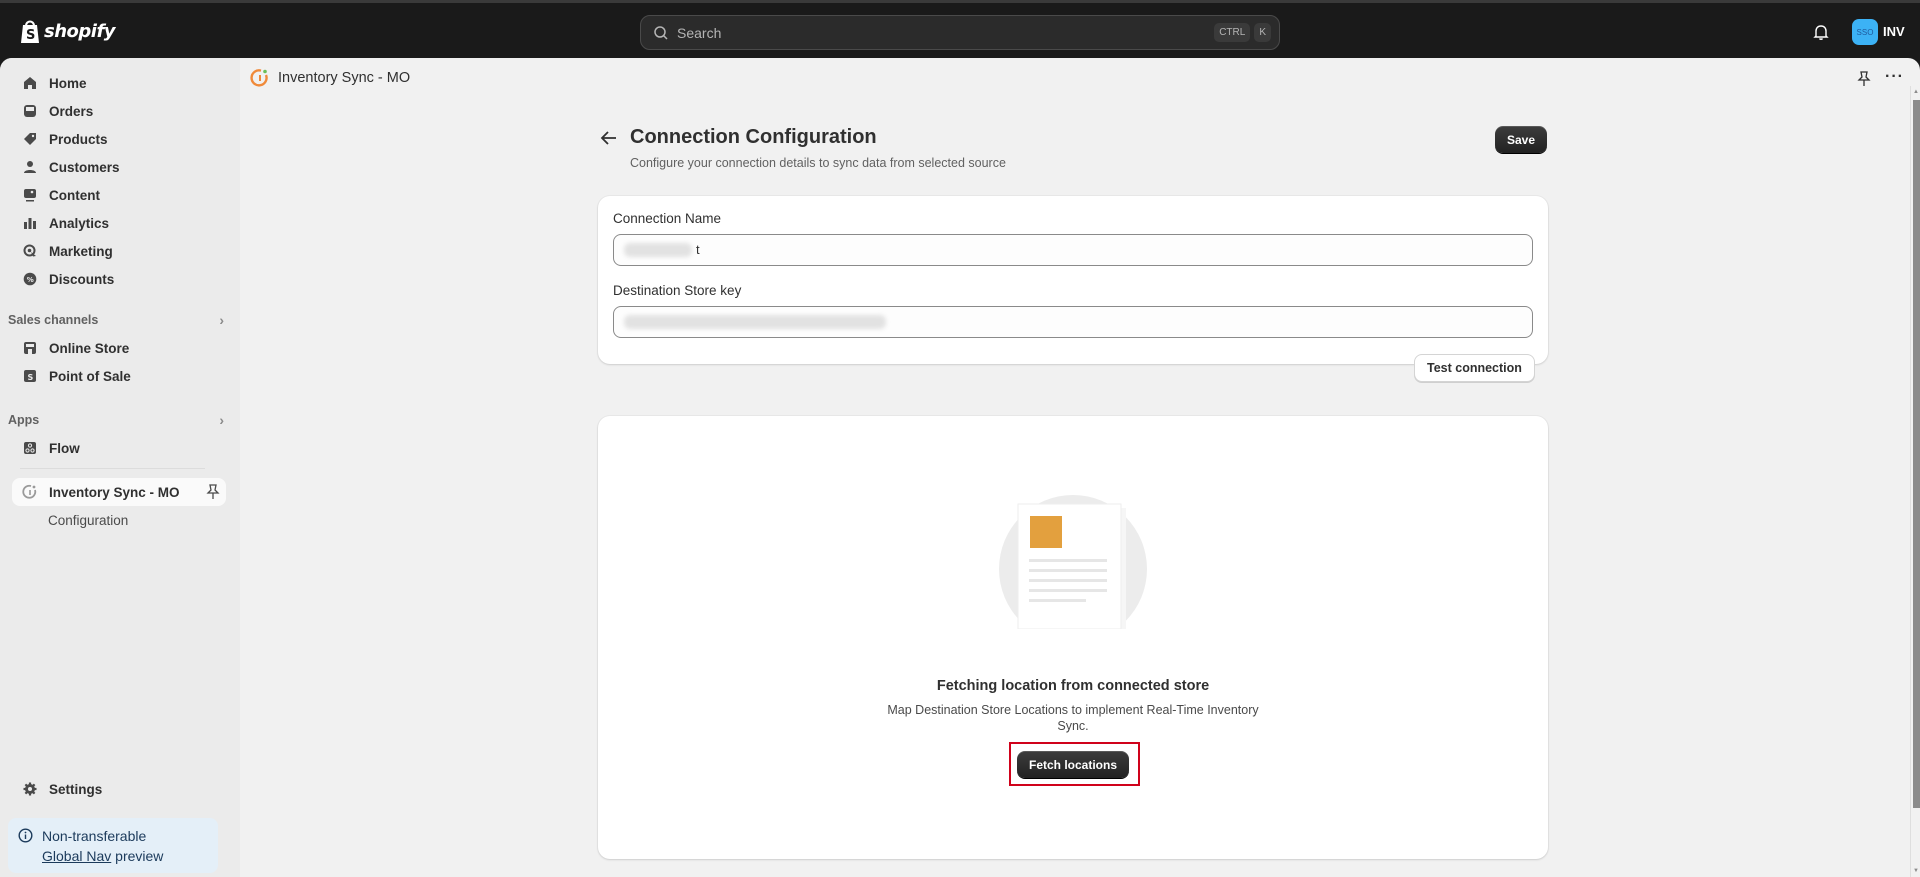 The width and height of the screenshot is (1920, 877). I want to click on sidebar-item-label: Point of Sale, so click(90, 376).